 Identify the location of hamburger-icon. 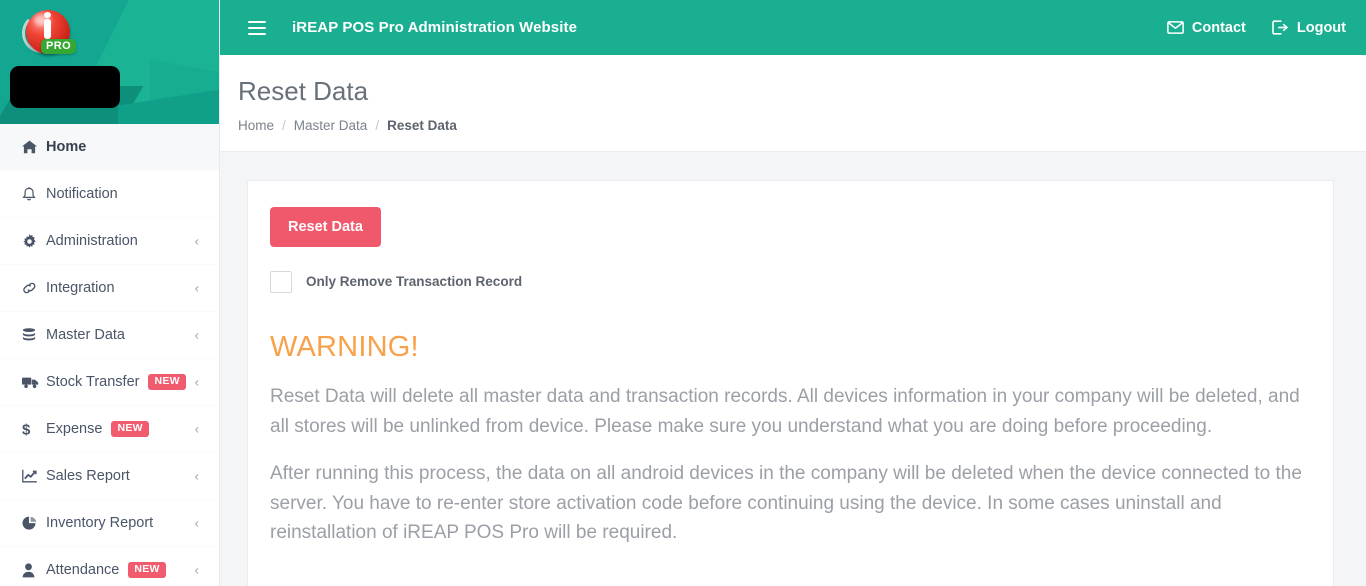
(261, 28).